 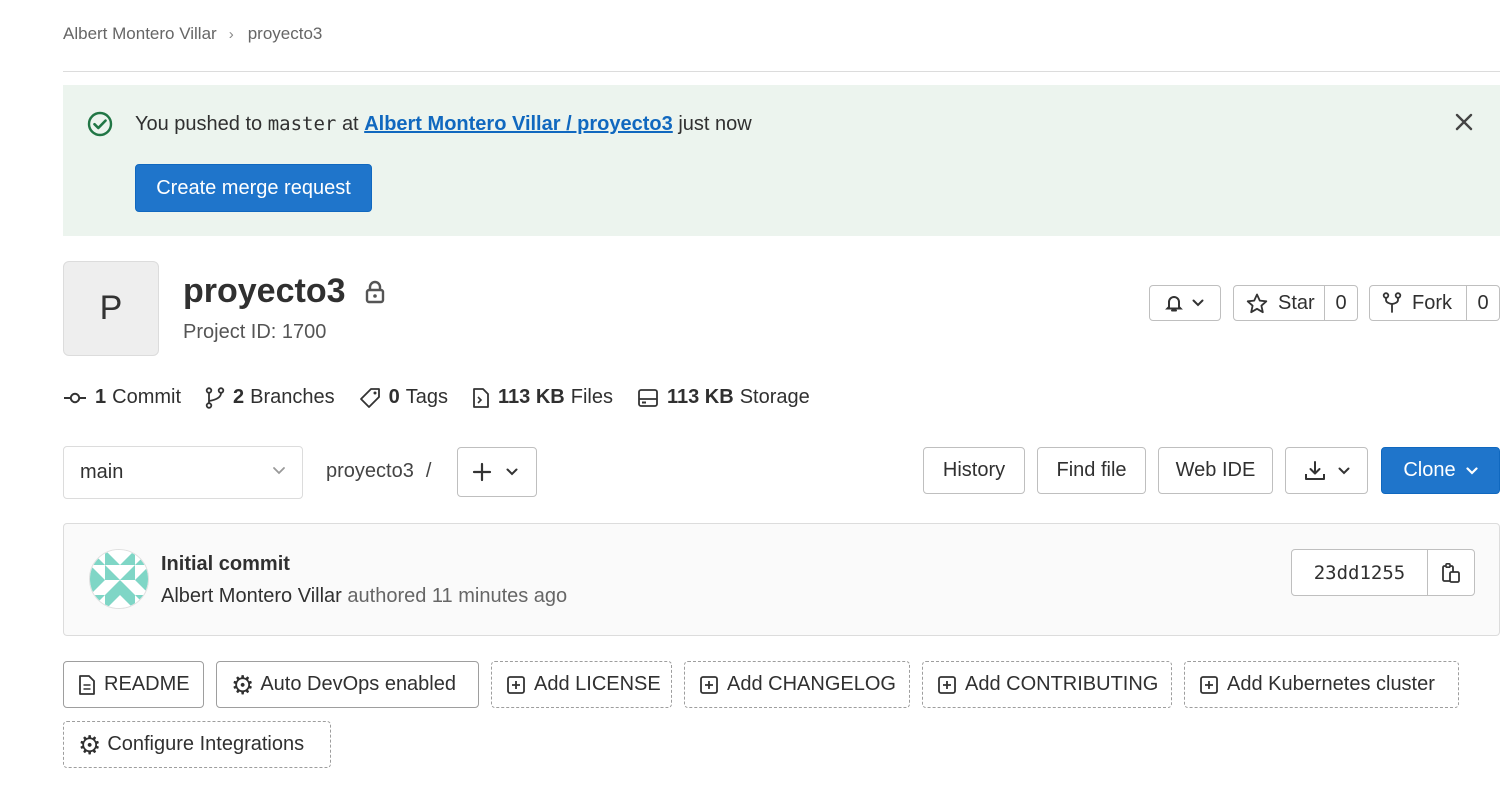 What do you see at coordinates (581, 684) in the screenshot?
I see `add-license-button: Add LICENSE` at bounding box center [581, 684].